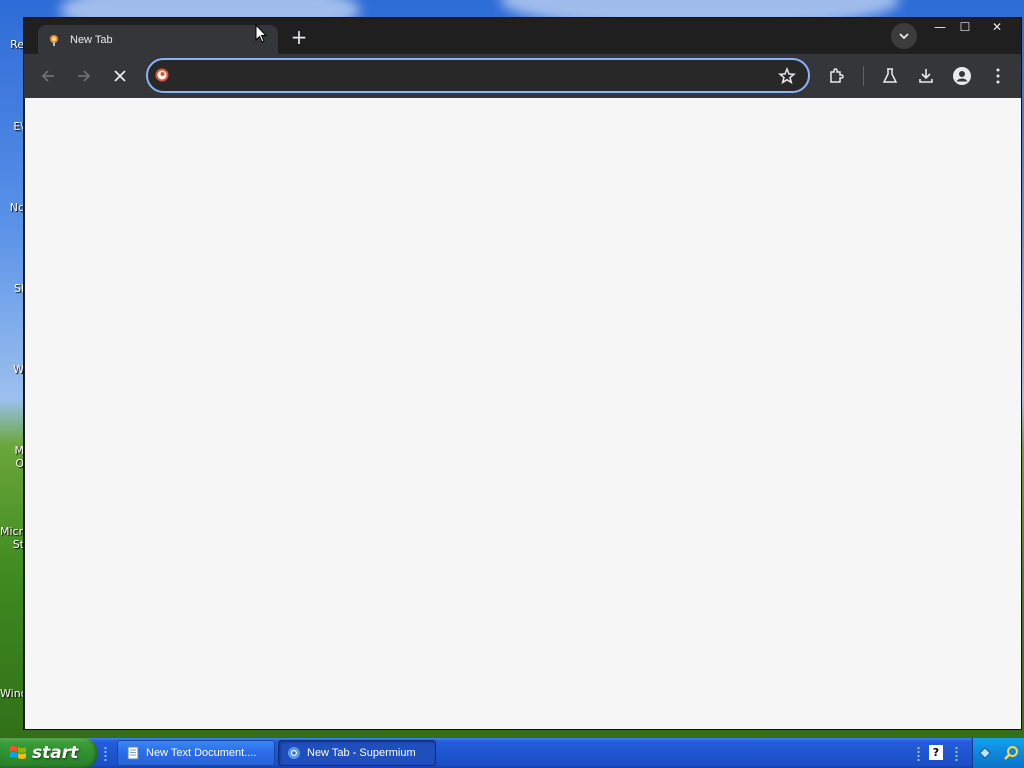  I want to click on labs-button, so click(890, 76).